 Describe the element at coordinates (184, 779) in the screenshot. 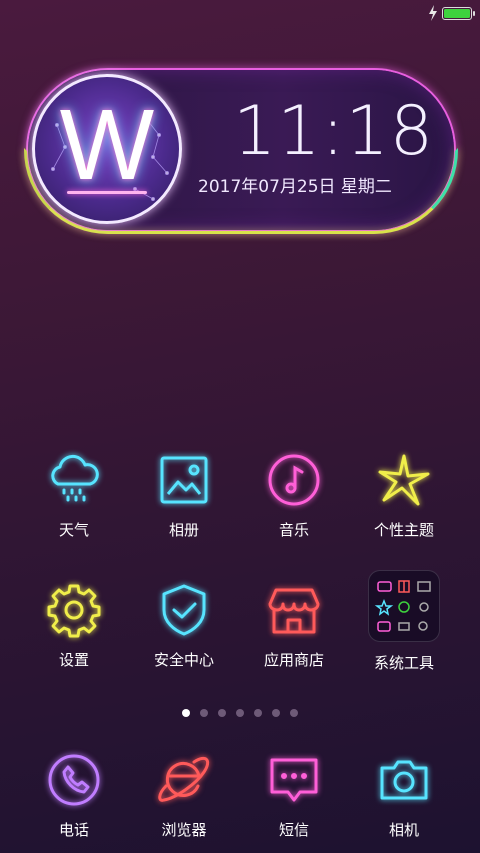

I see `browser-icon` at that location.